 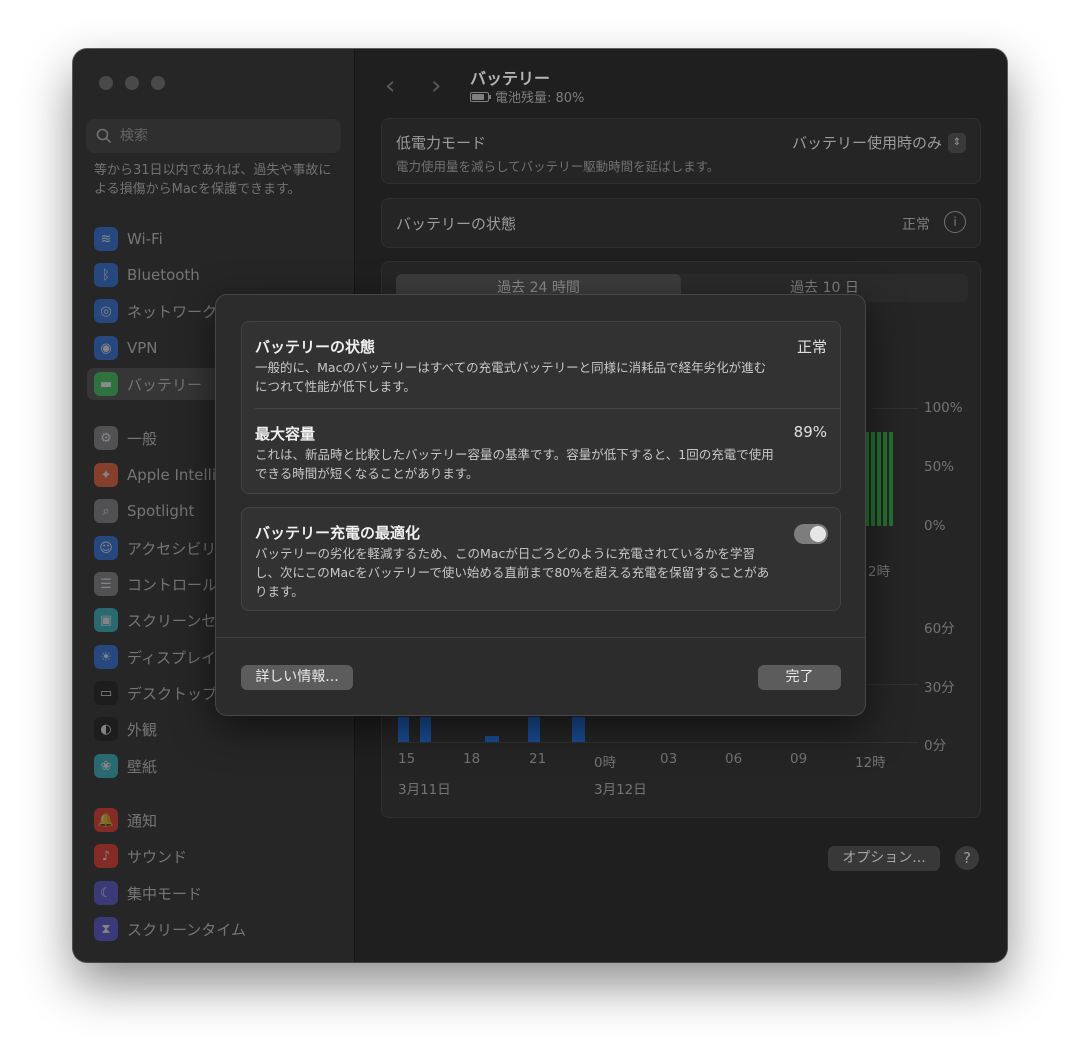 What do you see at coordinates (799, 677) in the screenshot?
I see `done-button: 完了` at bounding box center [799, 677].